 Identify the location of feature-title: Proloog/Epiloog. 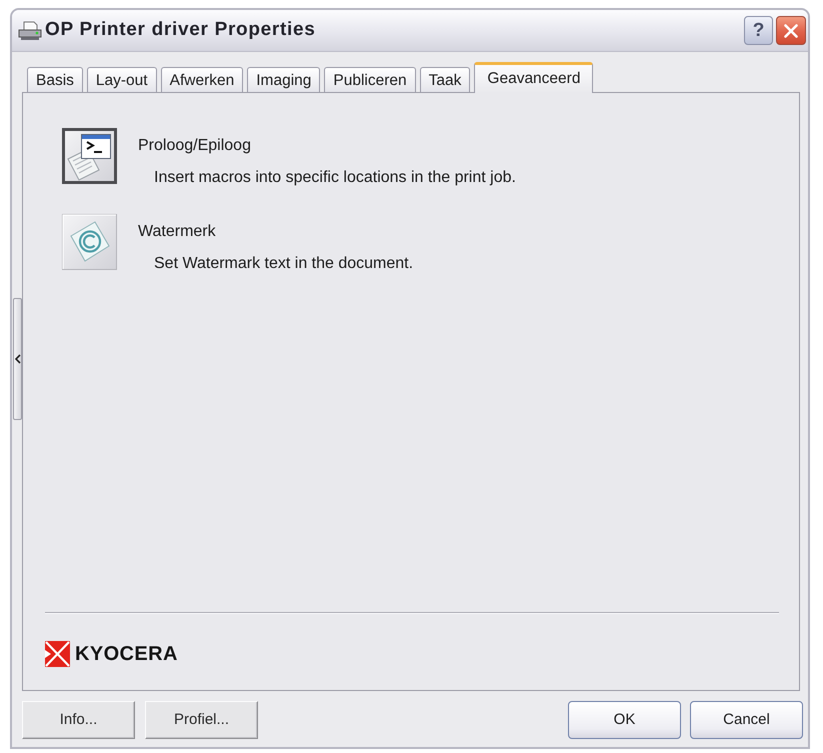
(194, 146).